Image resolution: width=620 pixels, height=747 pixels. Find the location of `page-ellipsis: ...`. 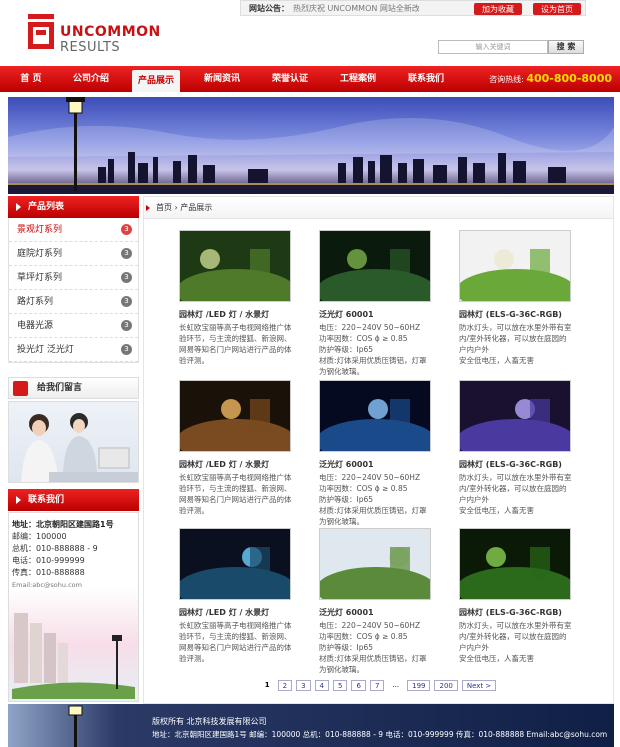

page-ellipsis: ... is located at coordinates (396, 685).